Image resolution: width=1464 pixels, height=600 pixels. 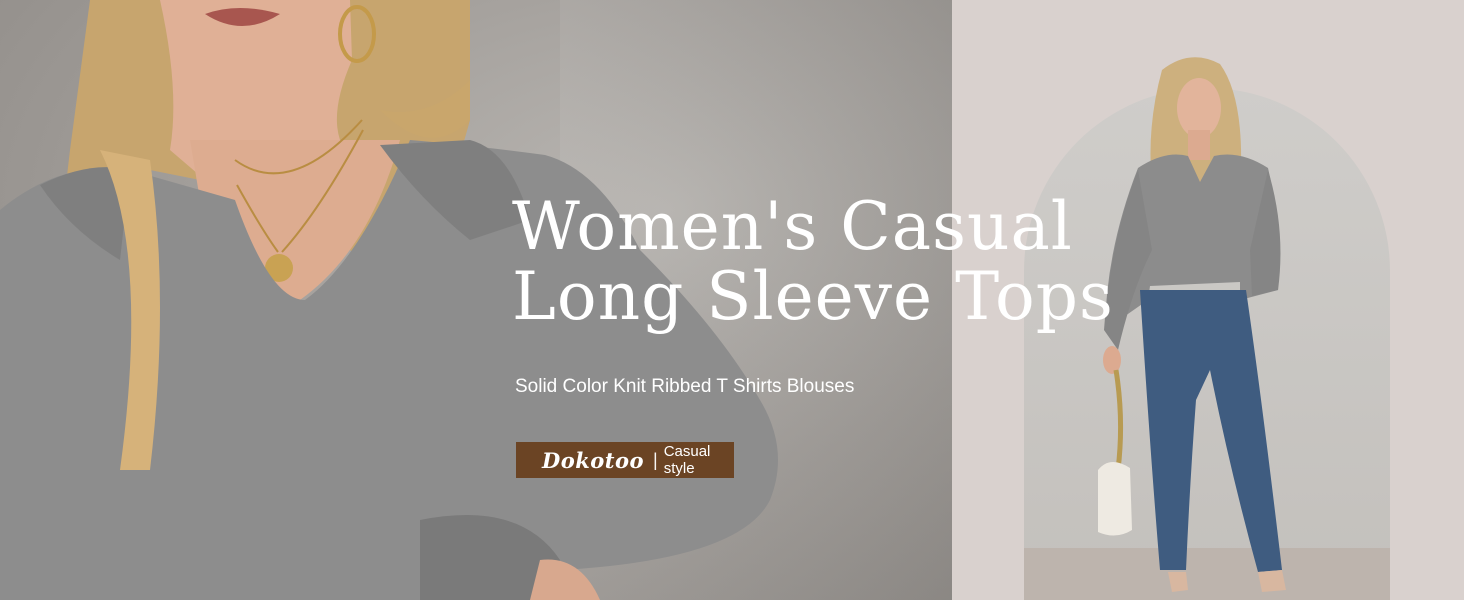 I want to click on banner-subtitle: Solid Color Knit Ribbed T Shirts Blouses, so click(x=685, y=386).